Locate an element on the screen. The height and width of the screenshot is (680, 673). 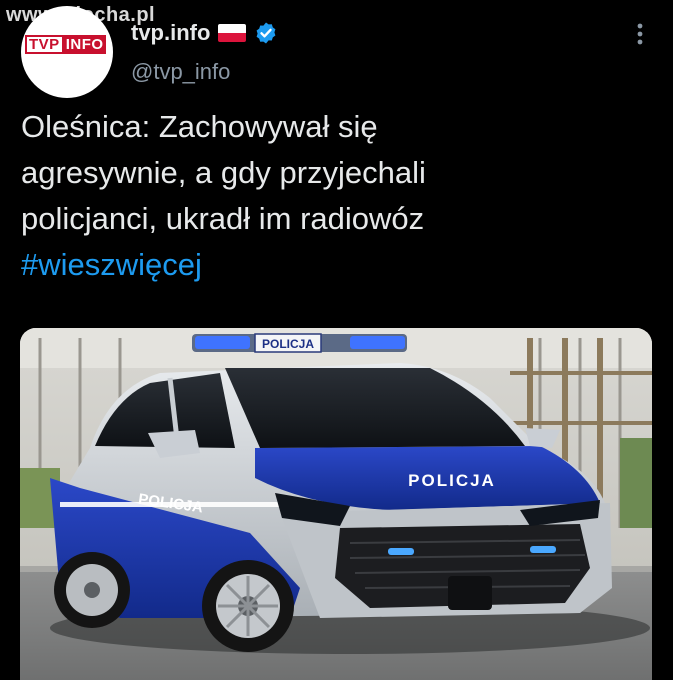
hashtag-link: #wieszwięcej is located at coordinates (331, 265).